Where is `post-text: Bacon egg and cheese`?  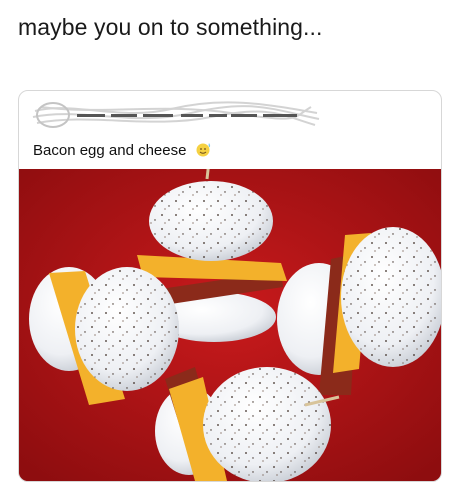
post-text: Bacon egg and cheese is located at coordinates (123, 150).